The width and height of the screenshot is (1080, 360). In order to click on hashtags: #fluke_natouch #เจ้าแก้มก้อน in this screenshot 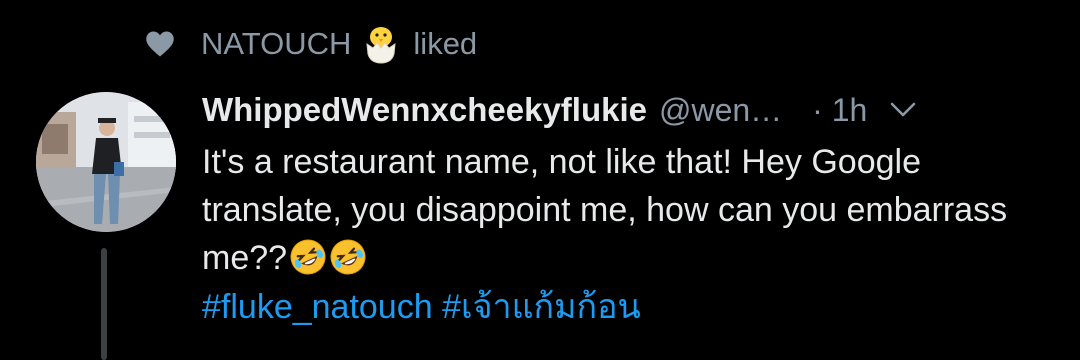, I will do `click(632, 307)`.